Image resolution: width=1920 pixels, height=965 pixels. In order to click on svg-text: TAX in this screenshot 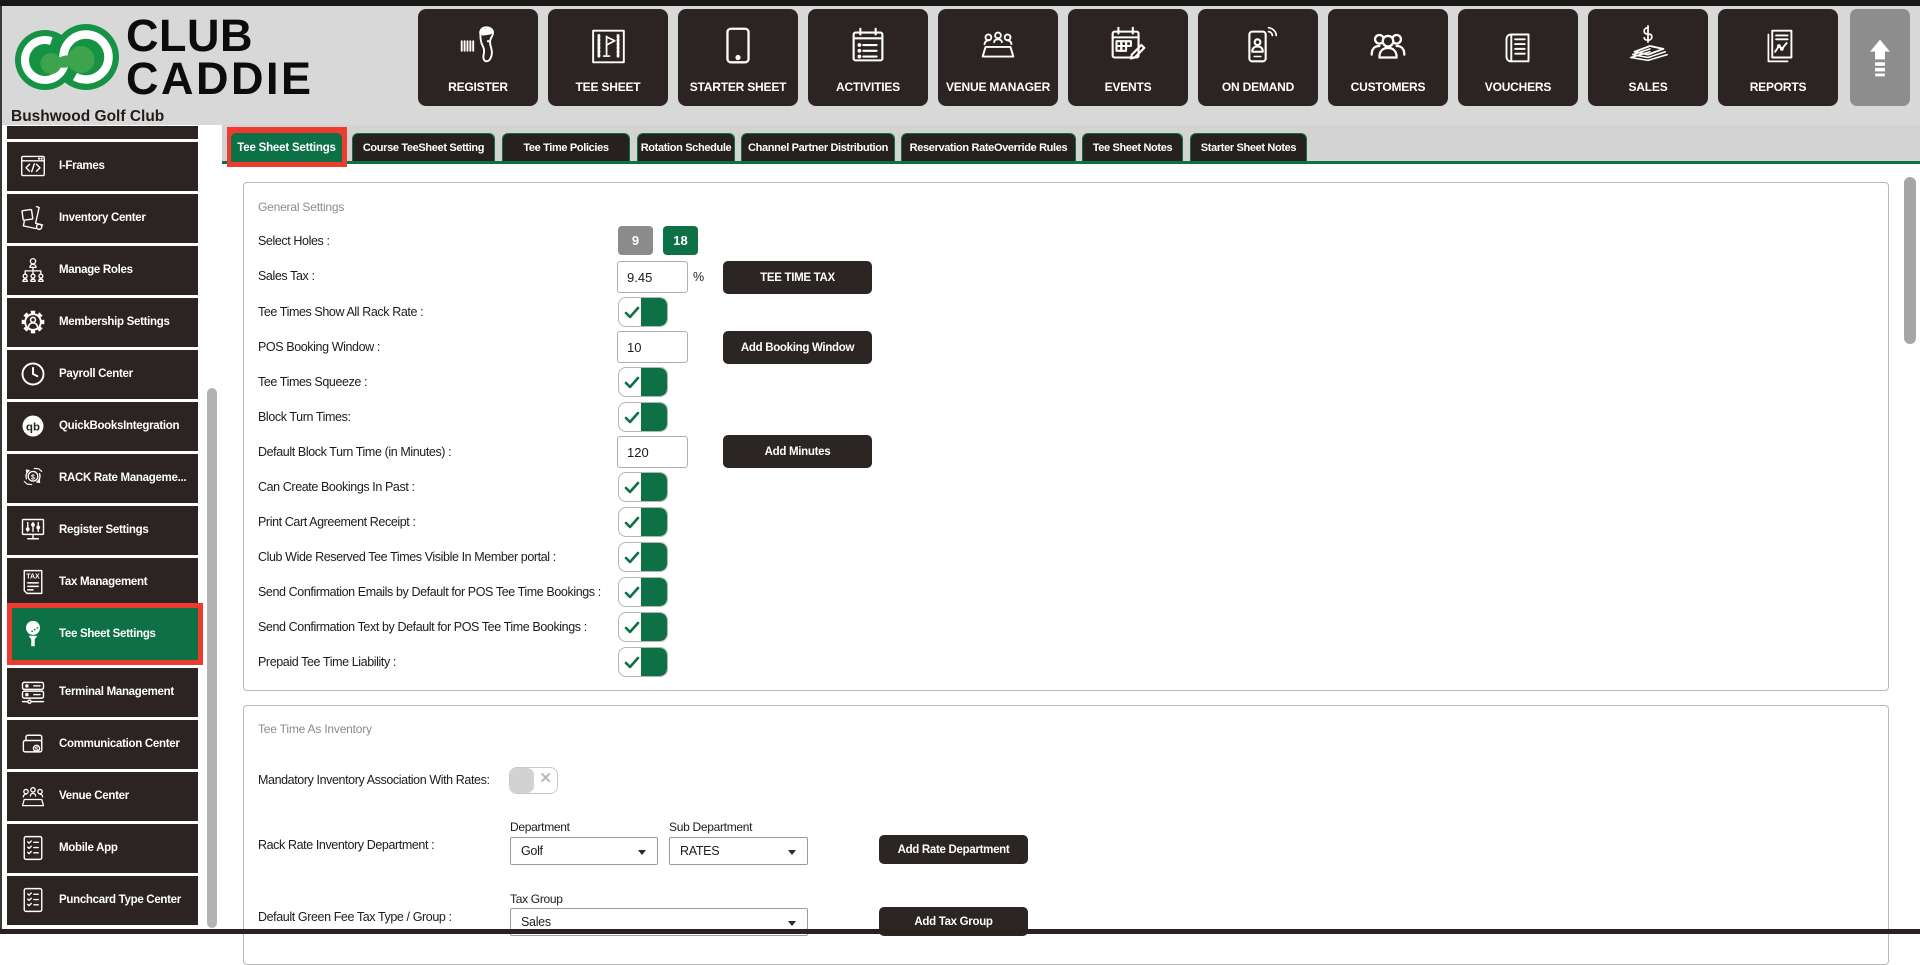, I will do `click(33, 577)`.